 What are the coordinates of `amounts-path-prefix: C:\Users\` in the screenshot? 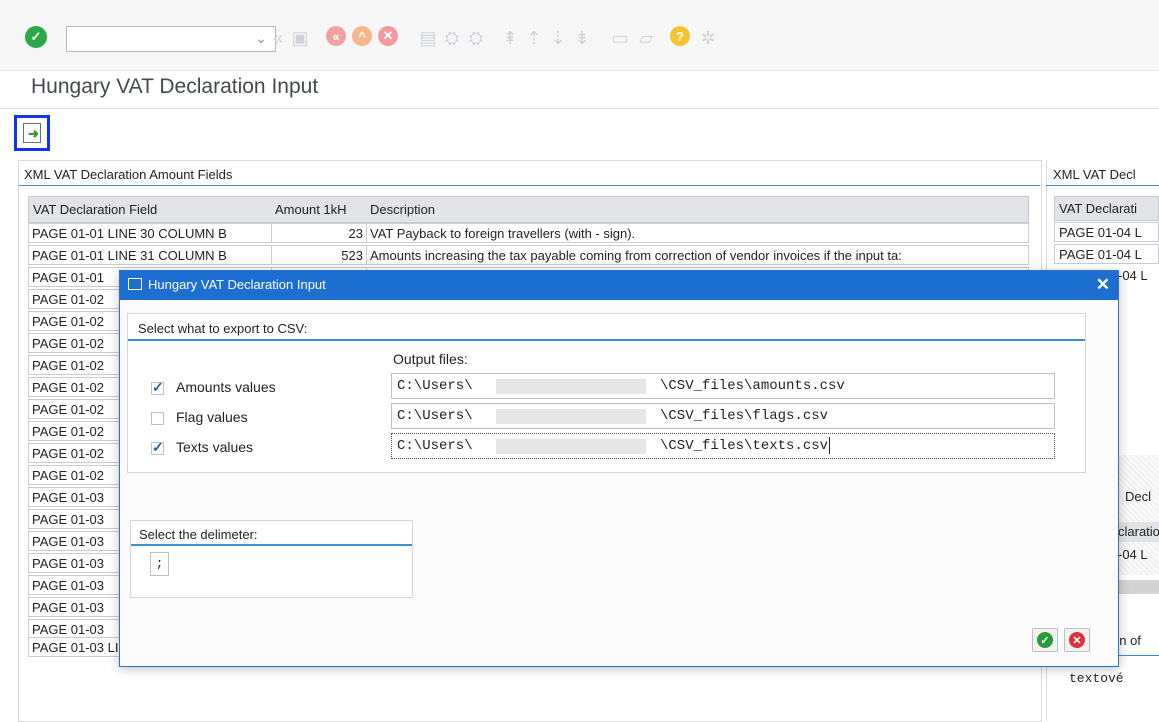 It's located at (435, 386).